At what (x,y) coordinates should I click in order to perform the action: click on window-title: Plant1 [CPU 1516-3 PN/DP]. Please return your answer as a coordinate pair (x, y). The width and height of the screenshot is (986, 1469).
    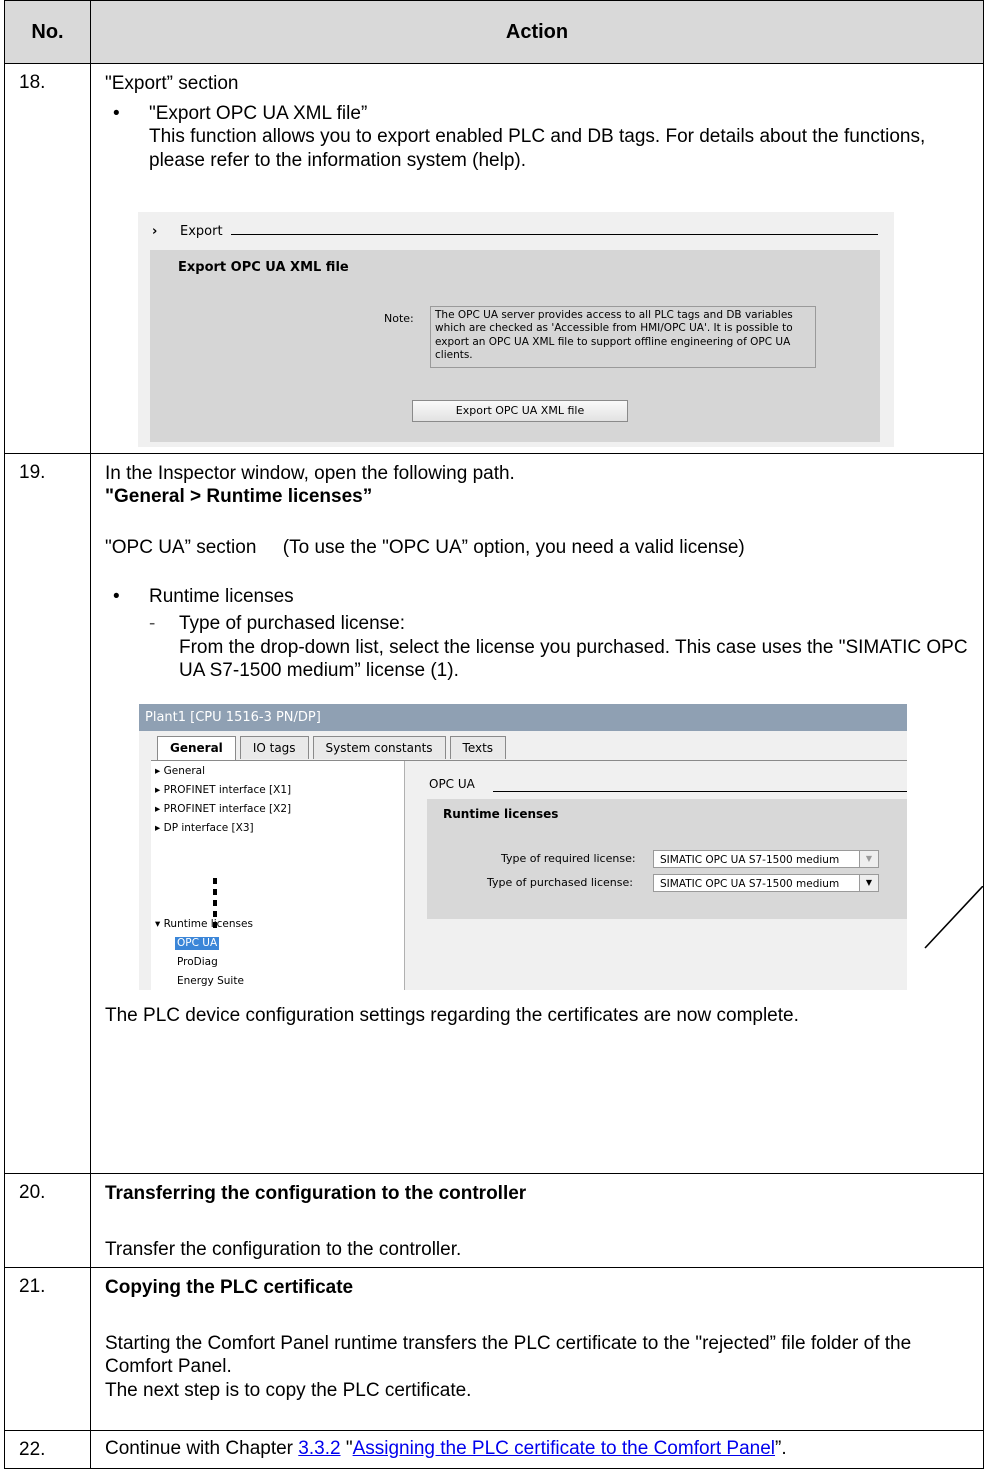
    Looking at the image, I should click on (523, 717).